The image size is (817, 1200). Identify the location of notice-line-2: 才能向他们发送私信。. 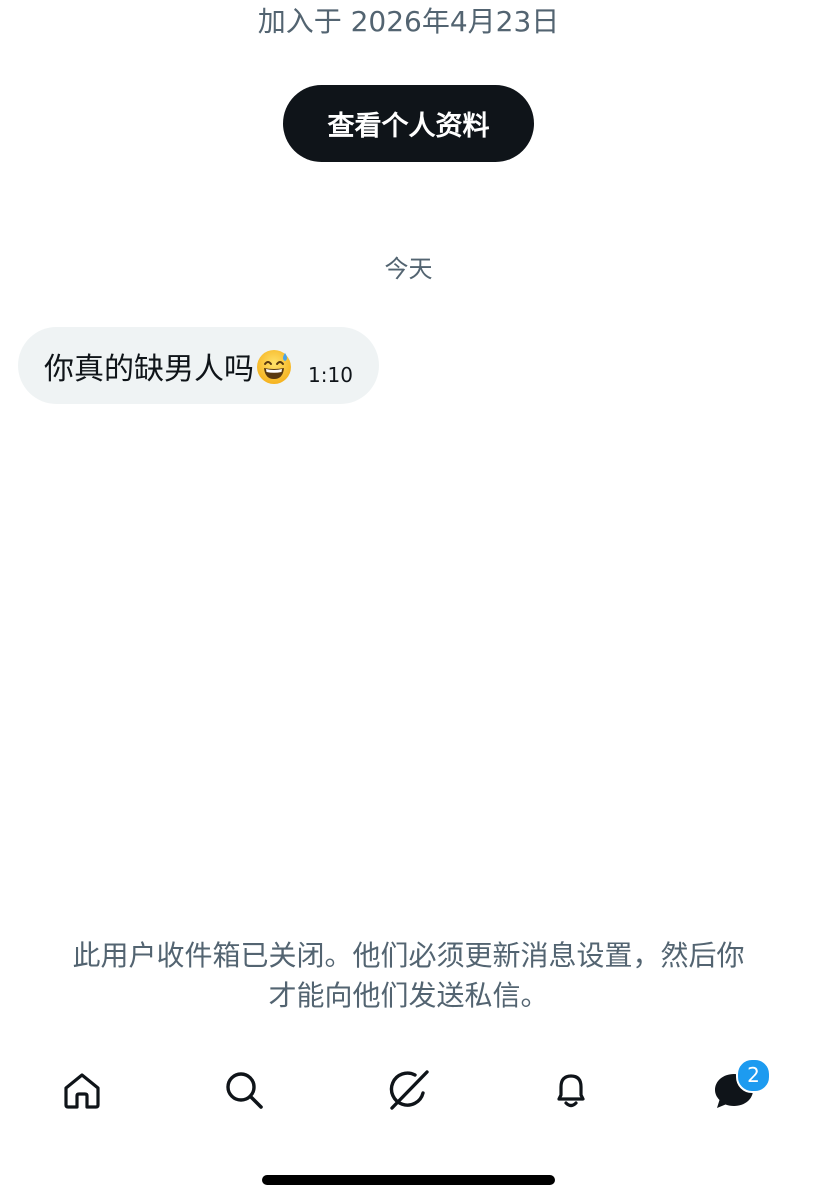
(408, 995).